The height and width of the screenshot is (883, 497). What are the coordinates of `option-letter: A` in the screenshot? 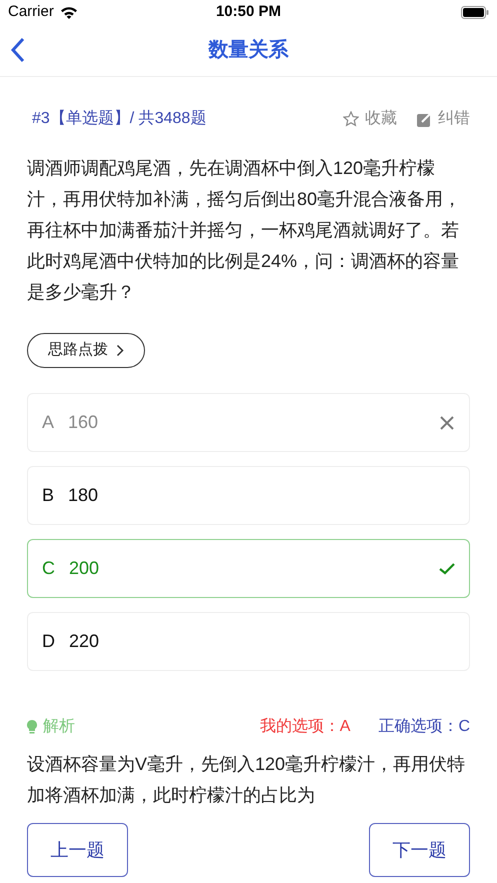 It's located at (48, 422).